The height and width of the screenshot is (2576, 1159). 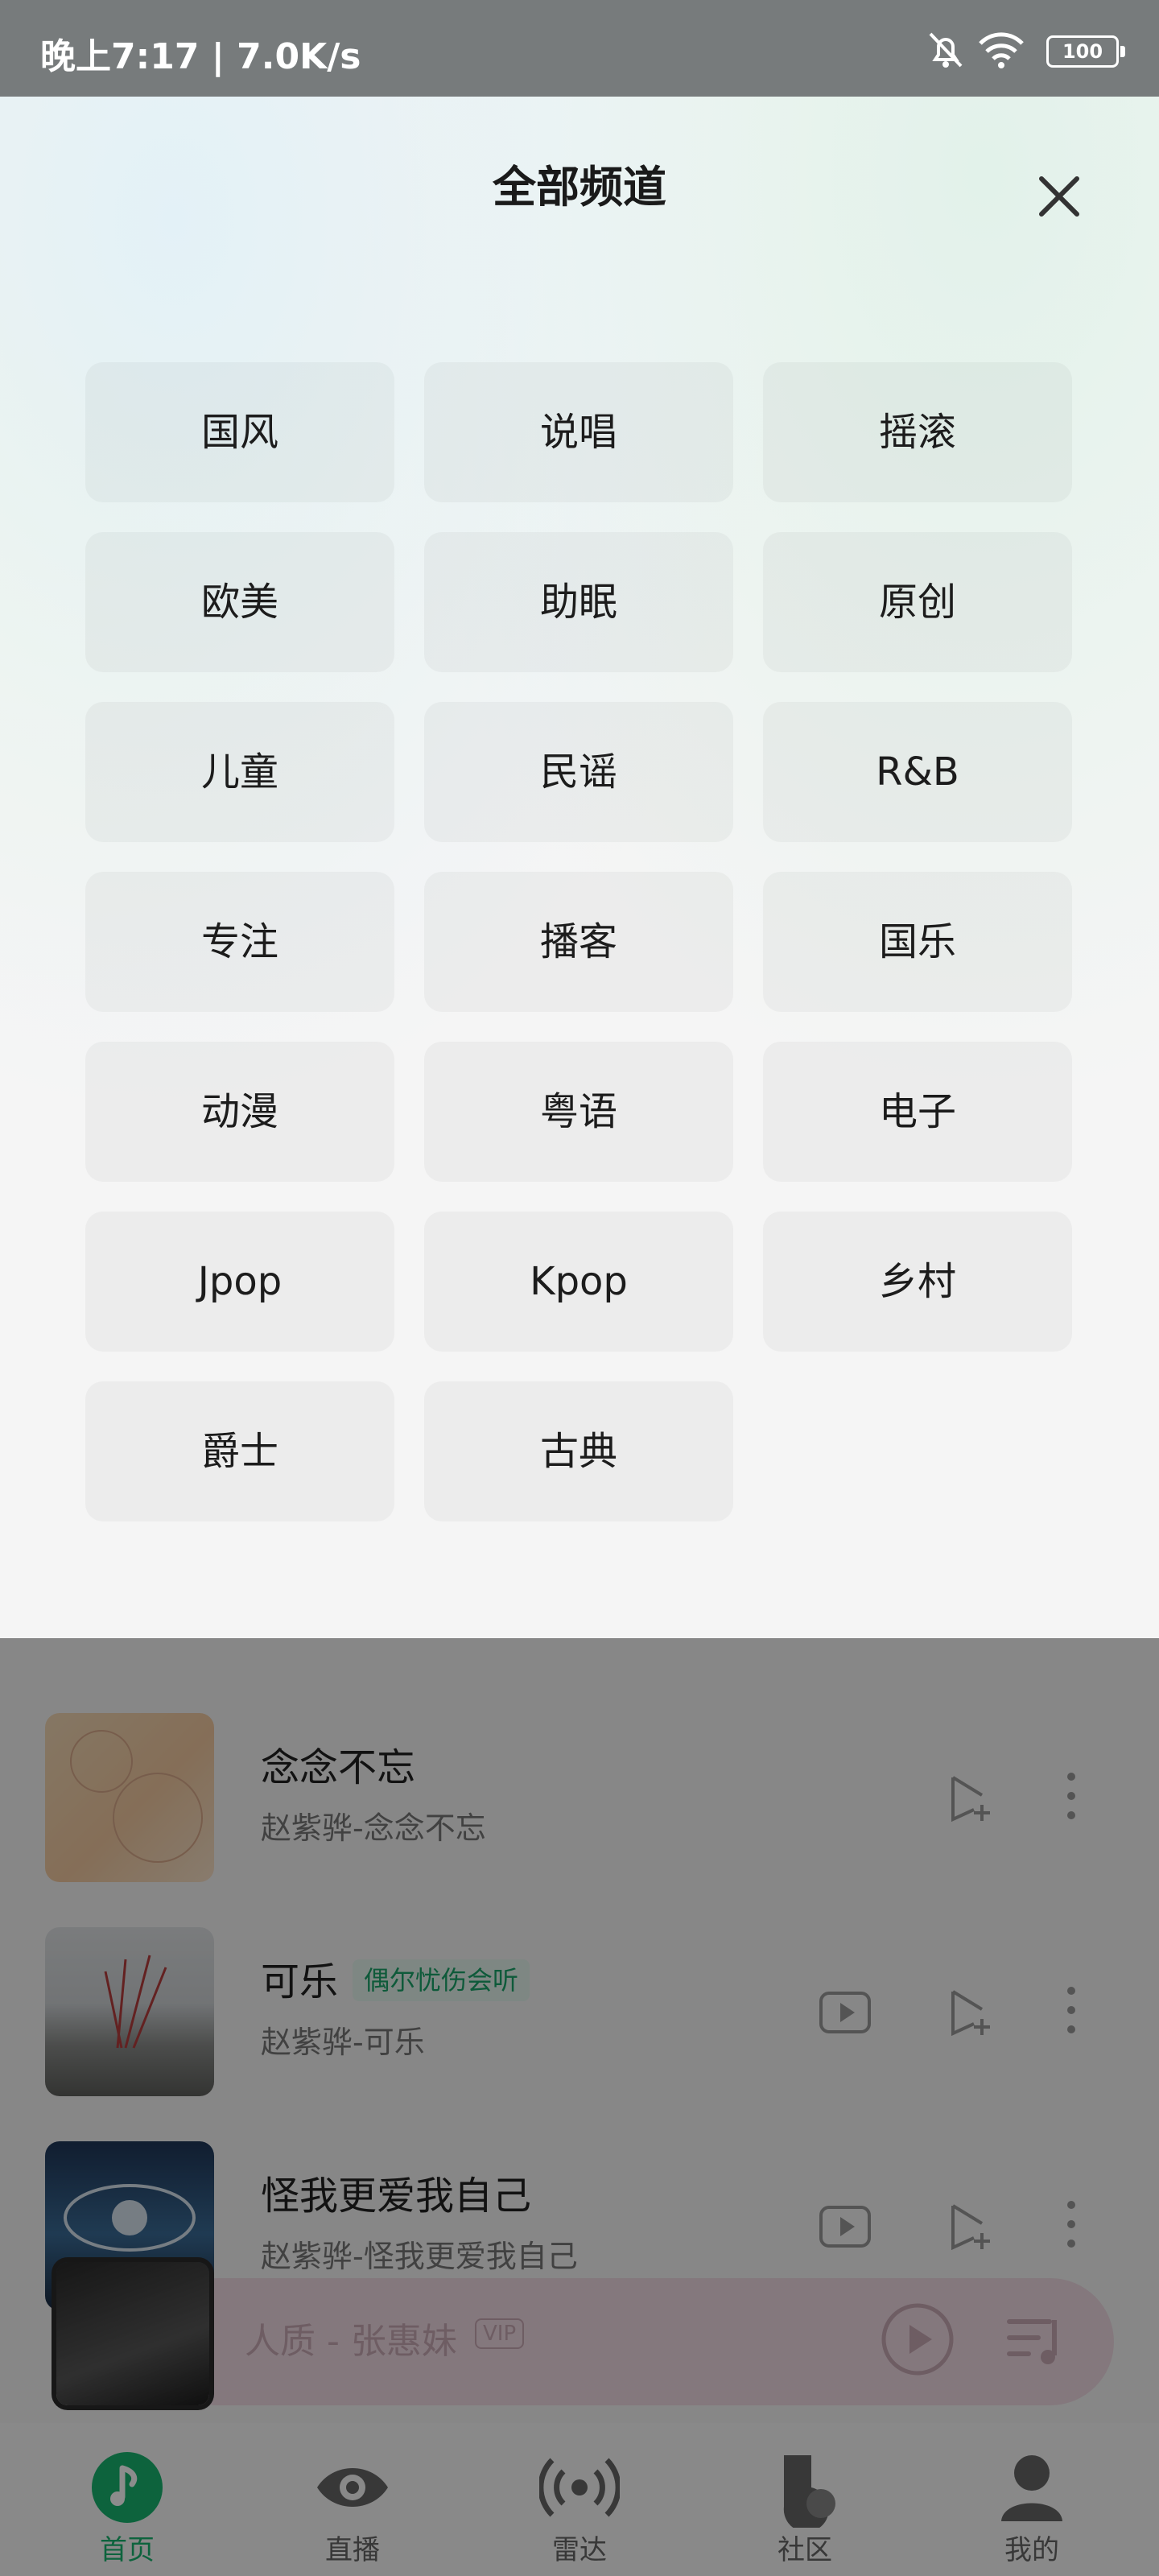 I want to click on channel-chip: 民谣, so click(x=578, y=772).